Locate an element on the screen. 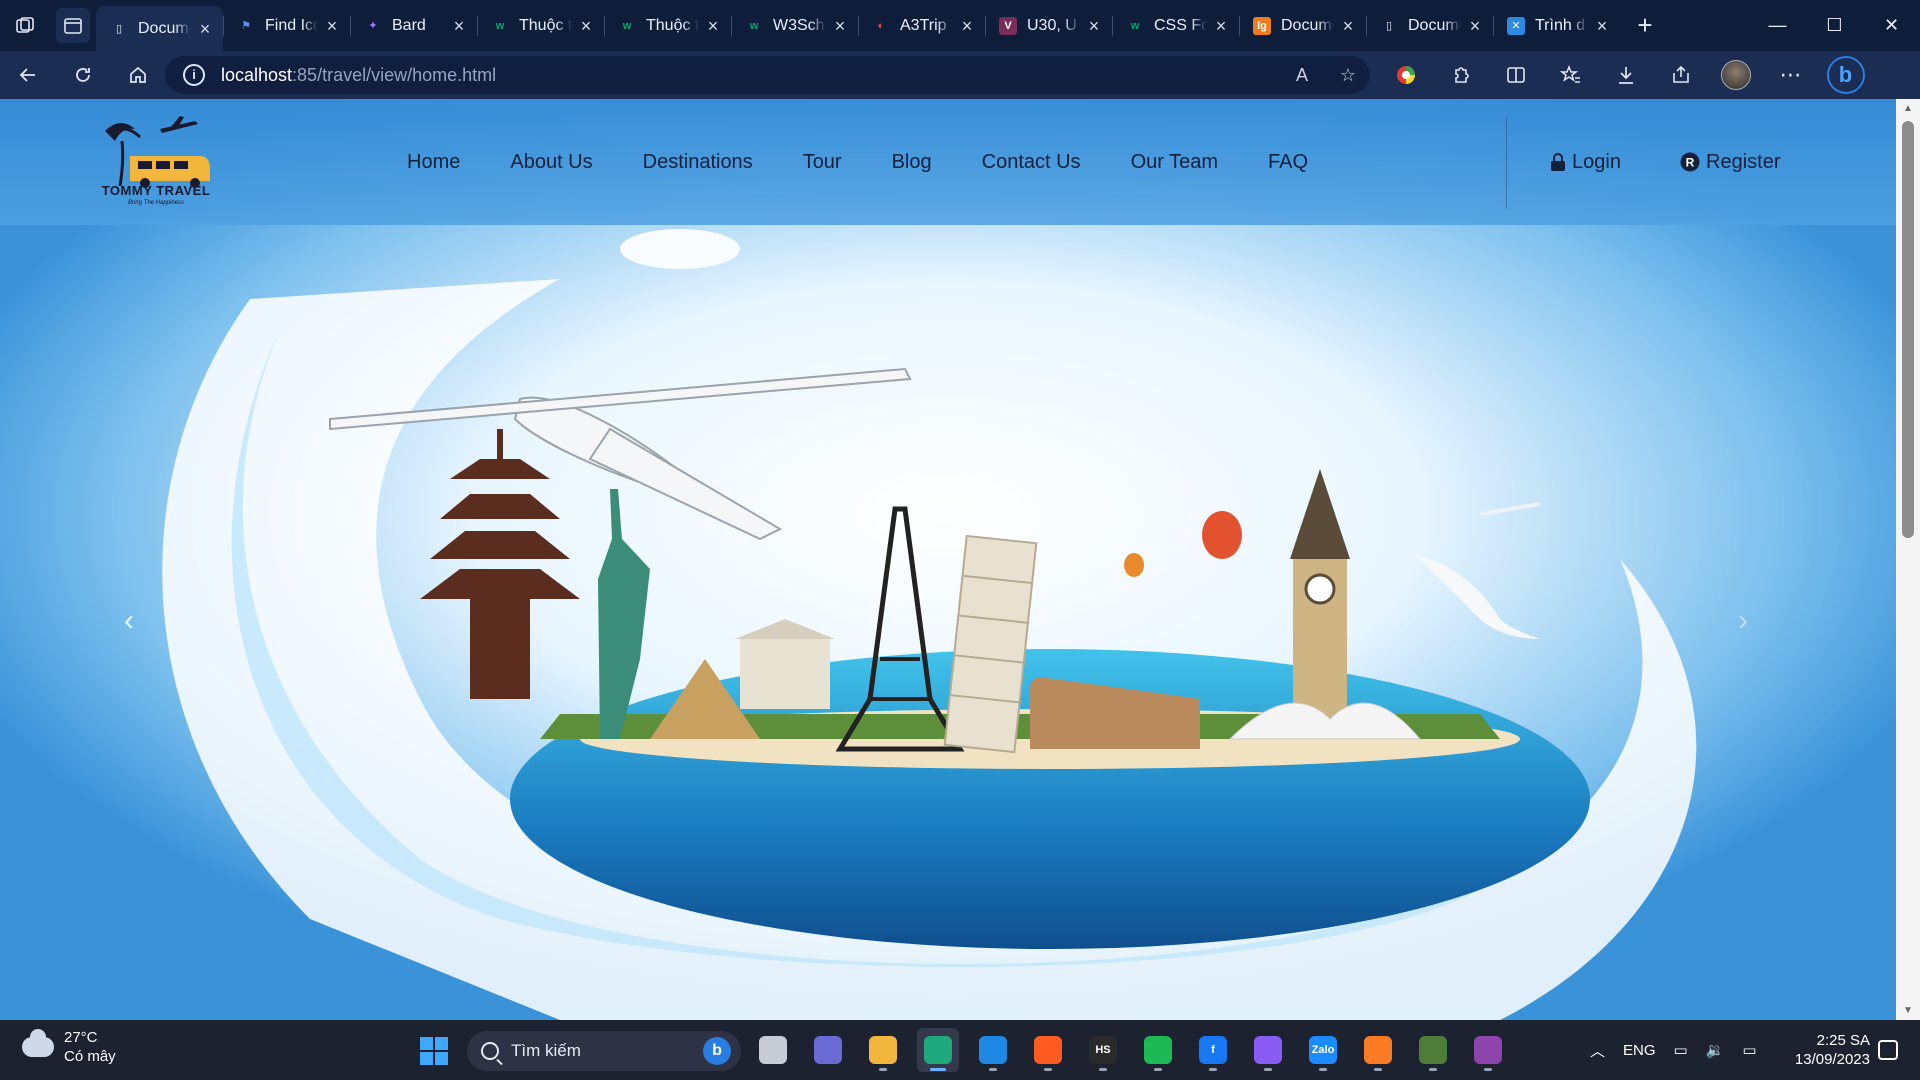 Image resolution: width=1920 pixels, height=1080 pixels. volume-icon: 🔉 is located at coordinates (1715, 1050).